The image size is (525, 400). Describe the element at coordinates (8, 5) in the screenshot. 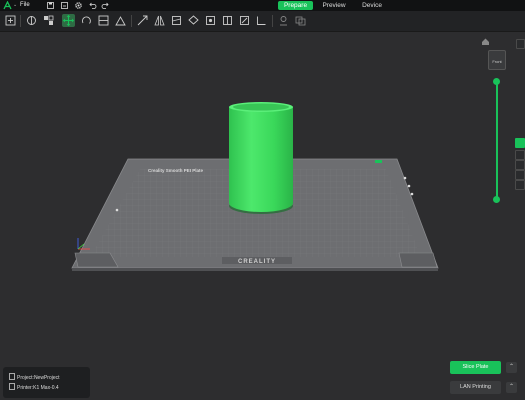

I see `app-logo-icon` at that location.